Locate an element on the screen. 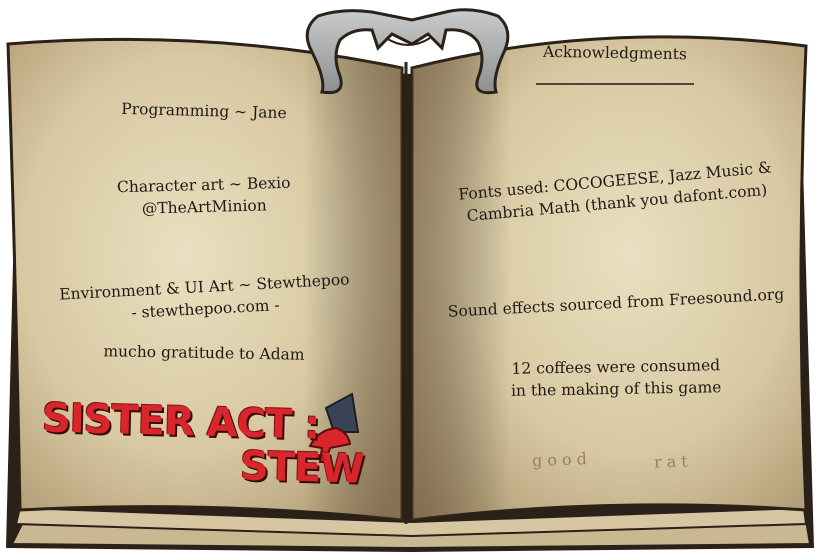 The image size is (818, 560). credit-coffees-line2: in the making of this game is located at coordinates (616, 389).